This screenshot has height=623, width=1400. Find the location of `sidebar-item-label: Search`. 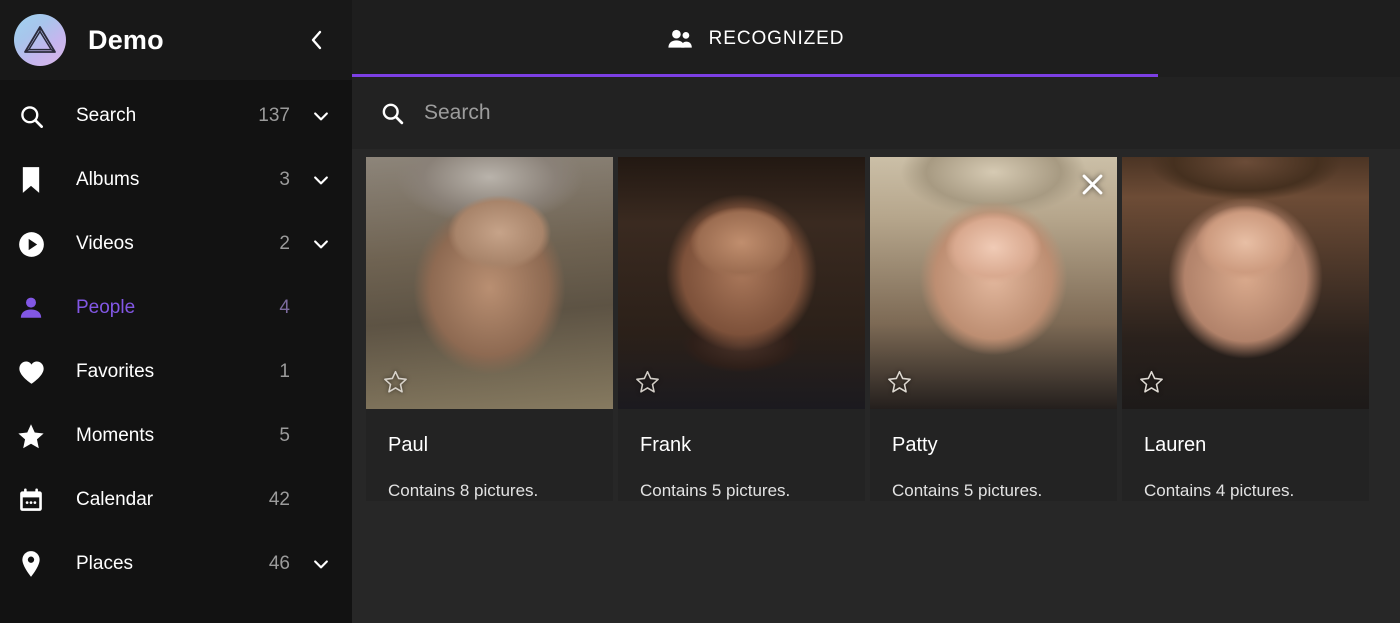

sidebar-item-label: Search is located at coordinates (106, 115).